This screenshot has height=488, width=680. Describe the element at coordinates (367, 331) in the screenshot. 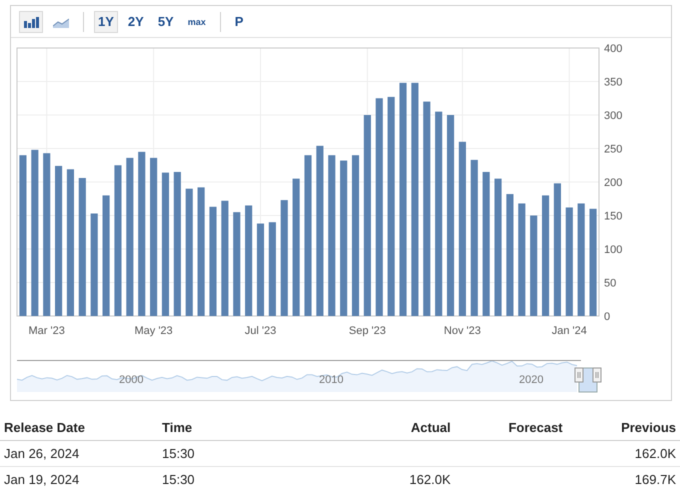

I see `x-axis-label: Sep '23` at that location.